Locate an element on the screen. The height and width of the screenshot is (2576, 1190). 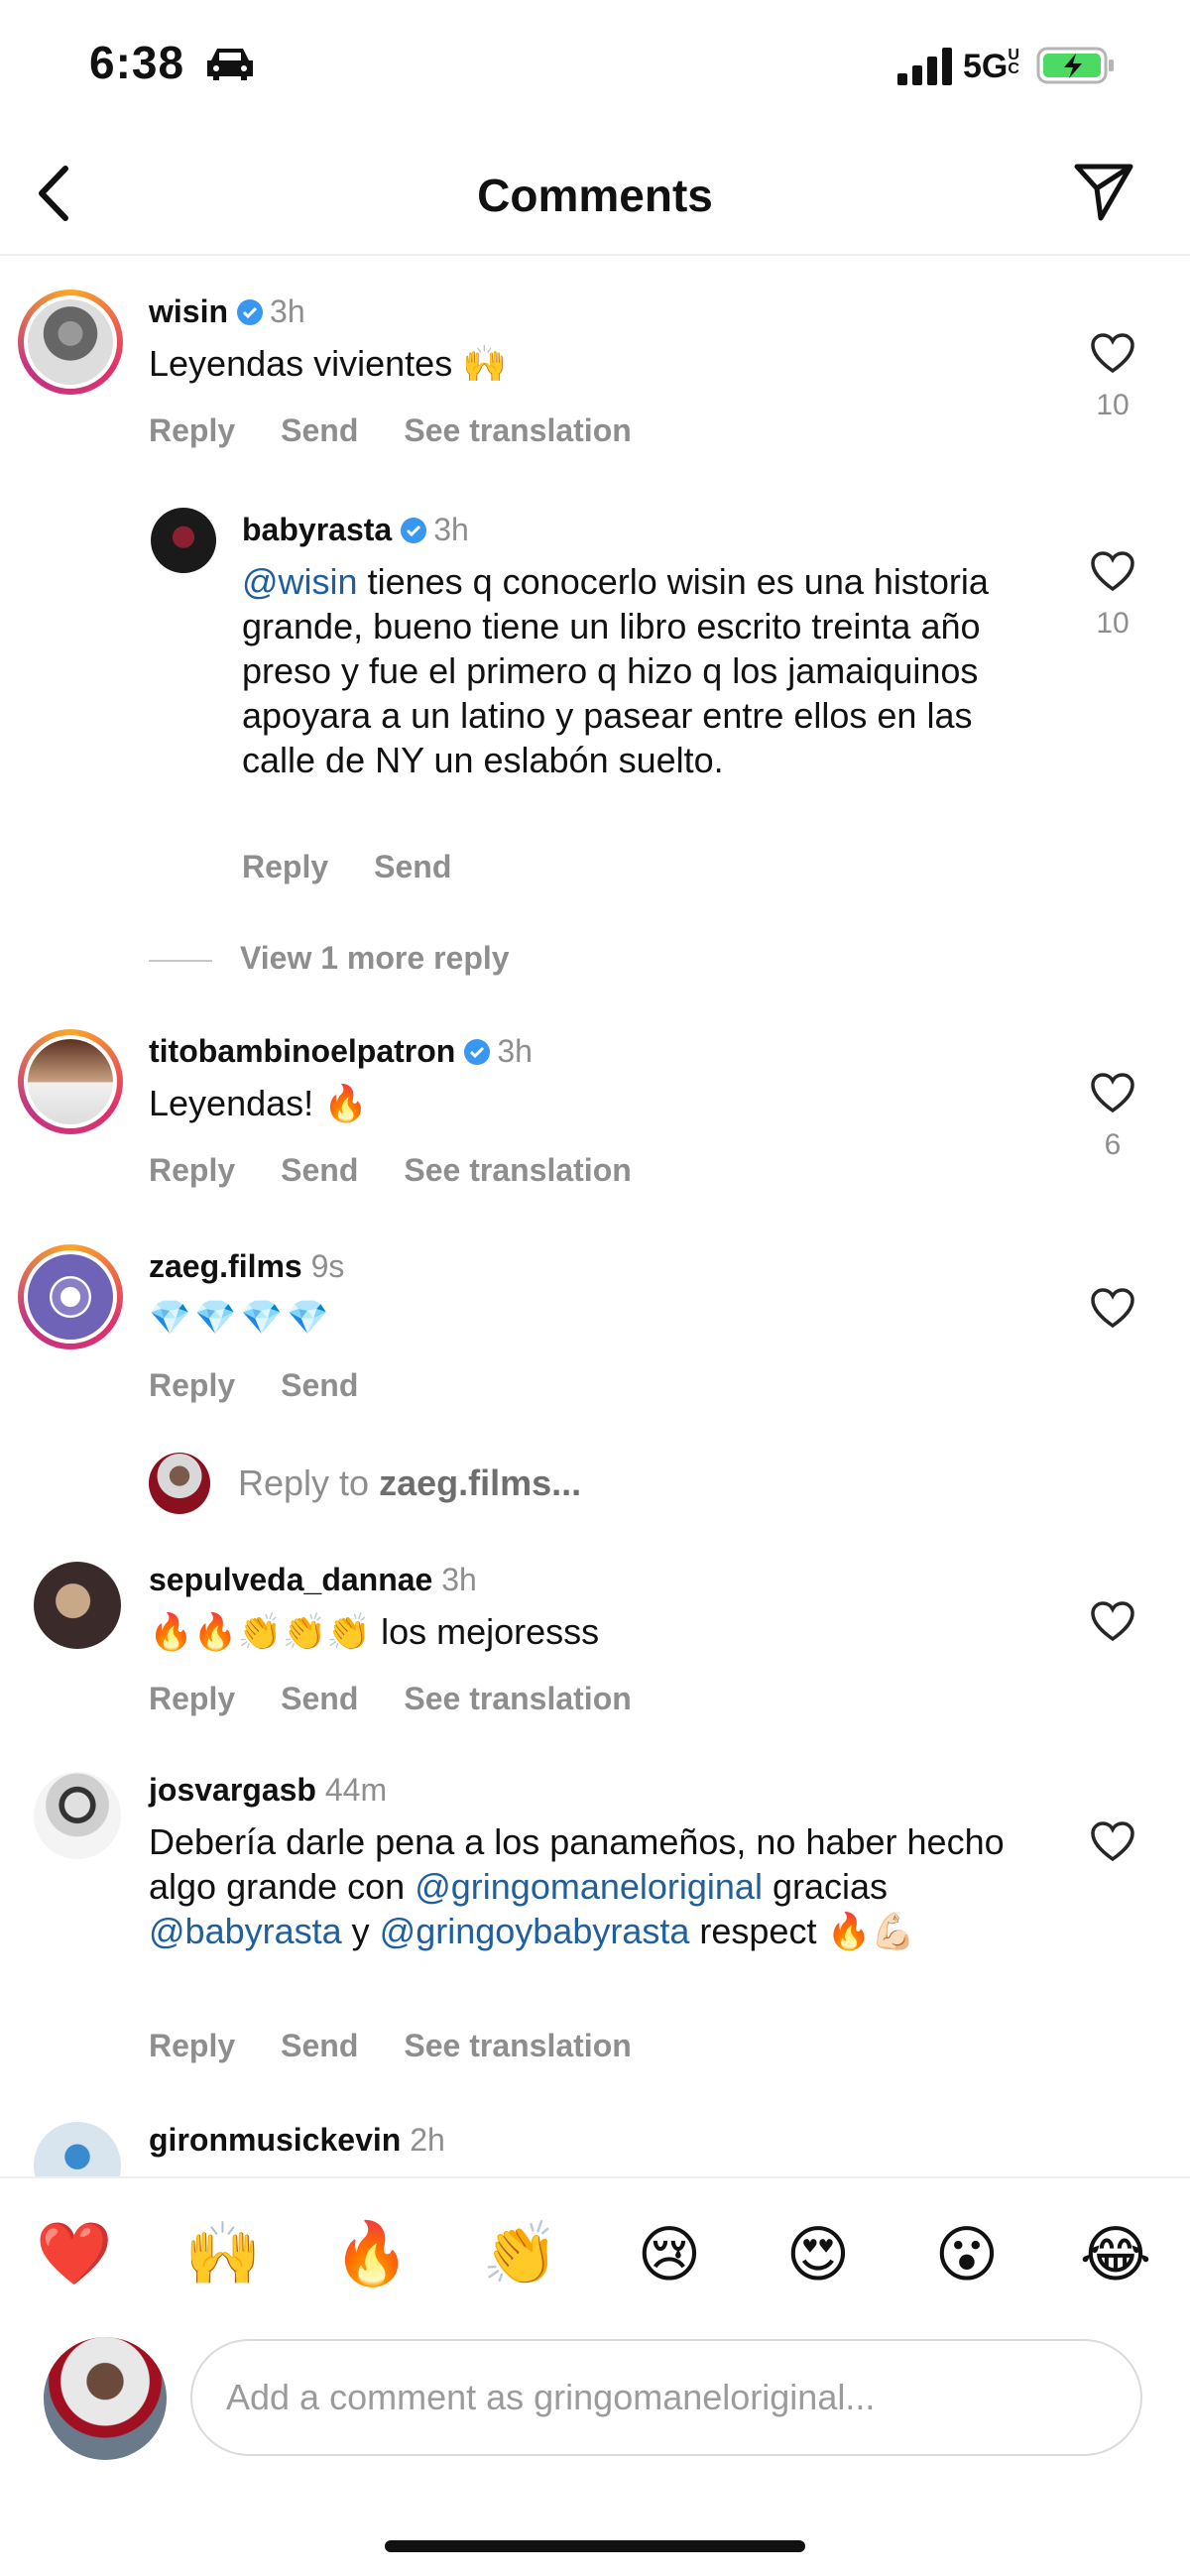
header: Comments is located at coordinates (595, 197).